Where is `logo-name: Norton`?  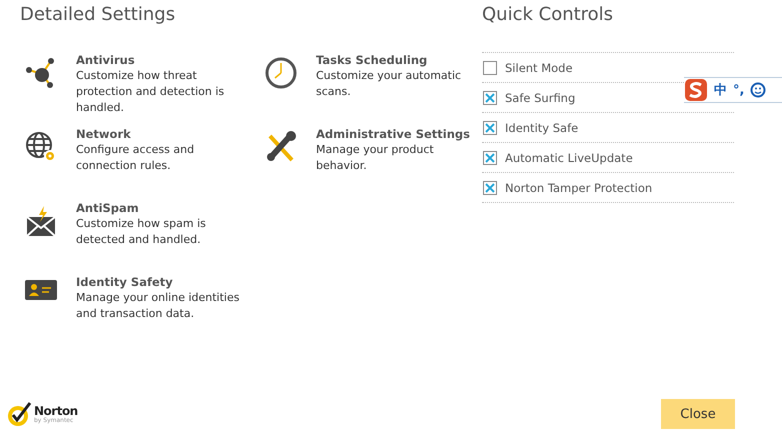 logo-name: Norton is located at coordinates (56, 410).